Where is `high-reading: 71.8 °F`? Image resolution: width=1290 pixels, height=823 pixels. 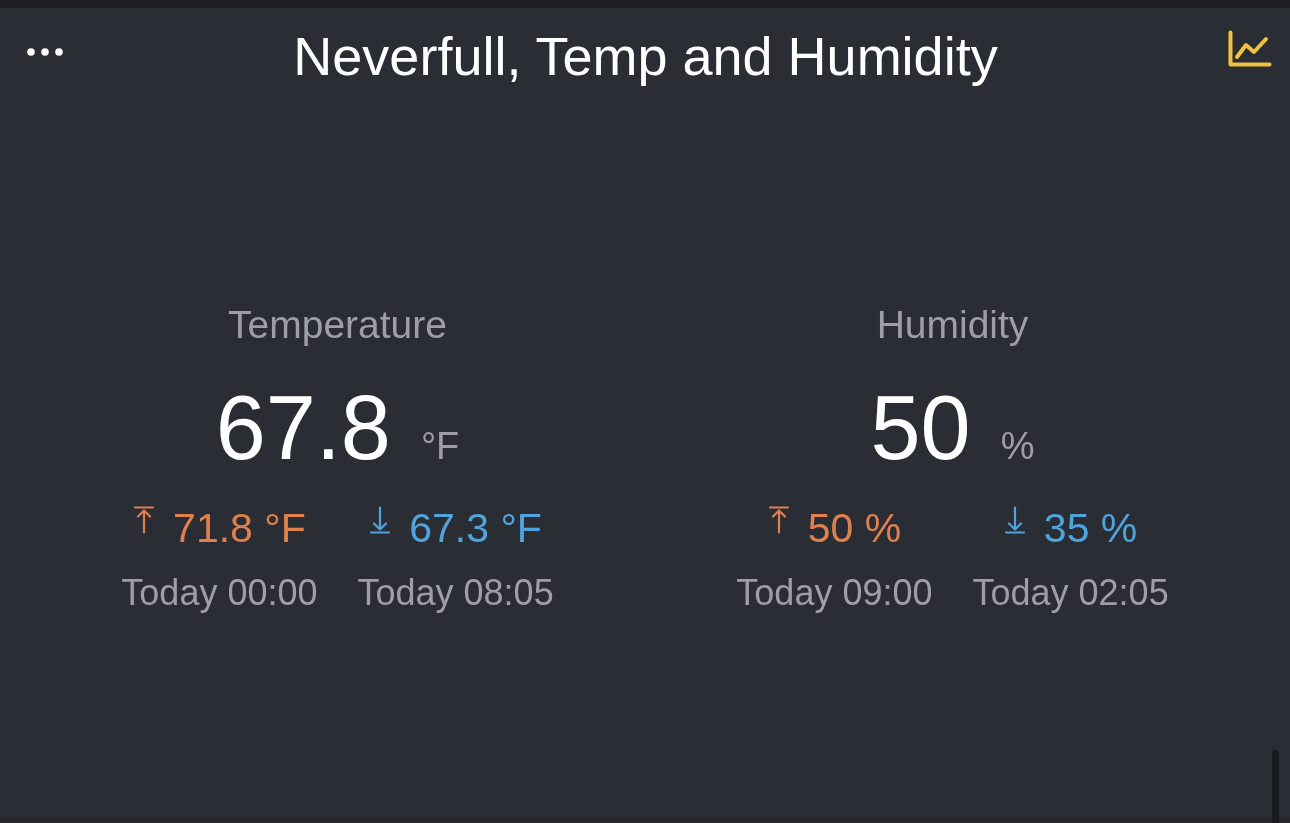
high-reading: 71.8 °F is located at coordinates (239, 528).